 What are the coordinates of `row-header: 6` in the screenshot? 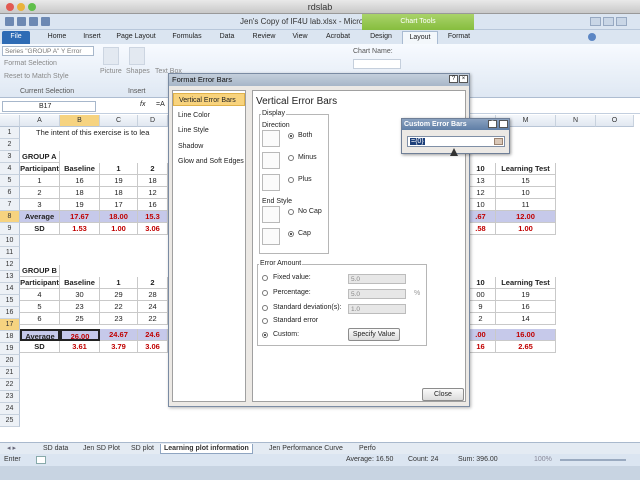 It's located at (10, 193).